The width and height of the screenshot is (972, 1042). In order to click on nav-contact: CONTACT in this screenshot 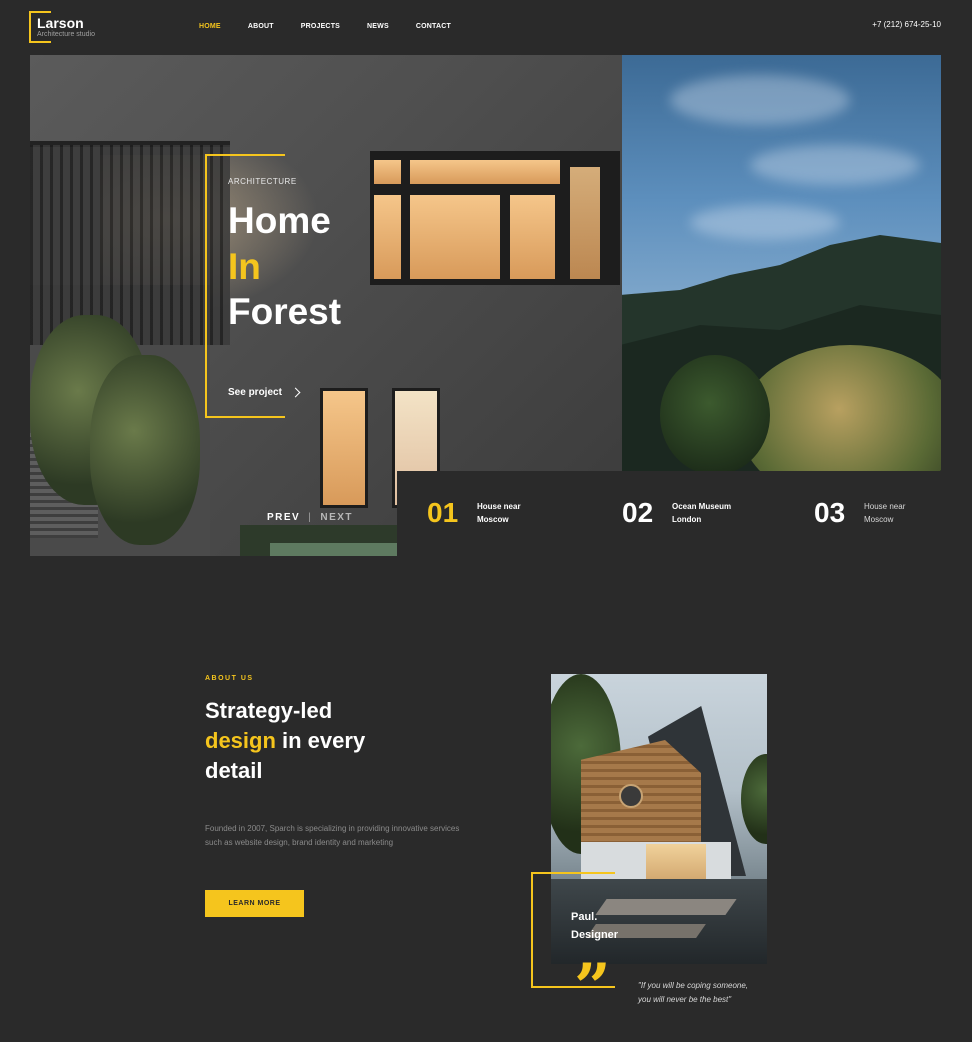, I will do `click(433, 26)`.